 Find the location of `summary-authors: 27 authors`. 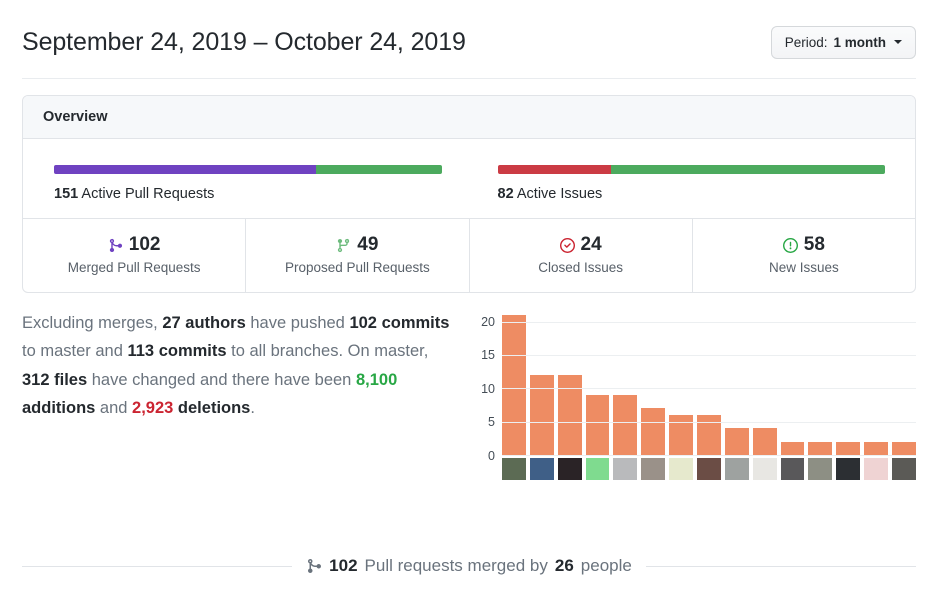

summary-authors: 27 authors is located at coordinates (204, 323).